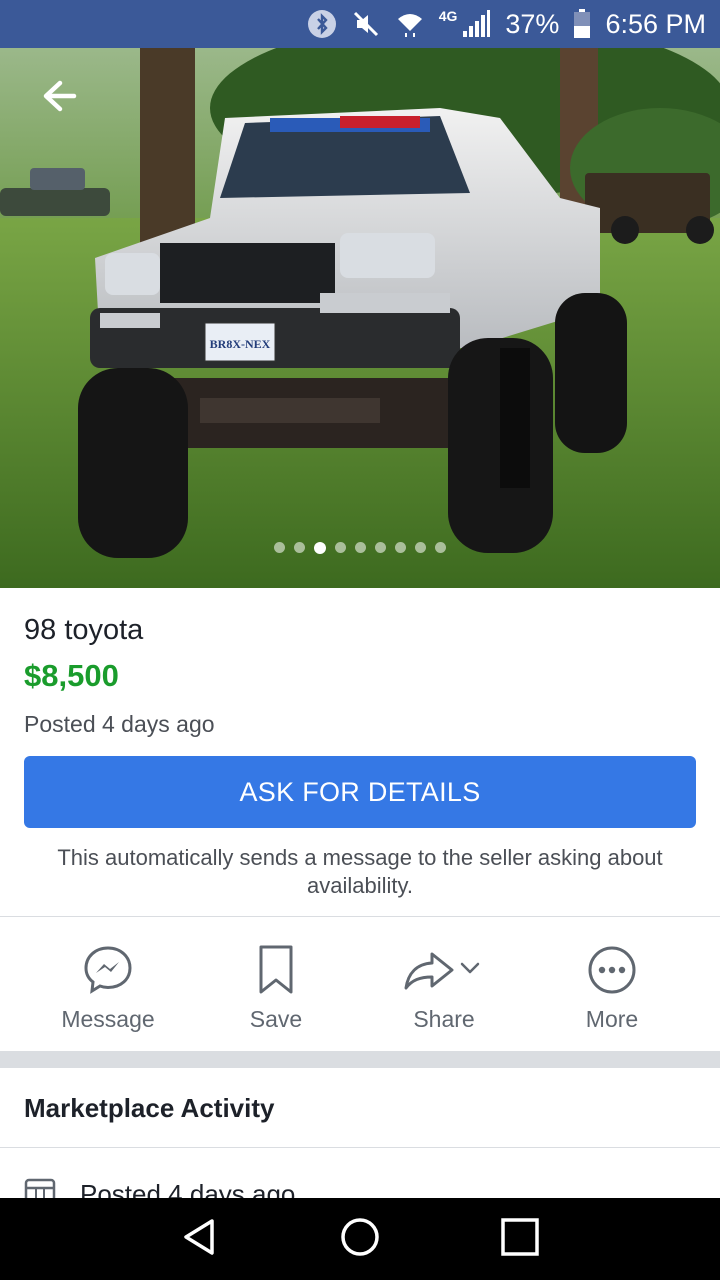 The image size is (720, 1280). What do you see at coordinates (149, 1108) in the screenshot?
I see `marketplace-activity-title: Marketplace Activity` at bounding box center [149, 1108].